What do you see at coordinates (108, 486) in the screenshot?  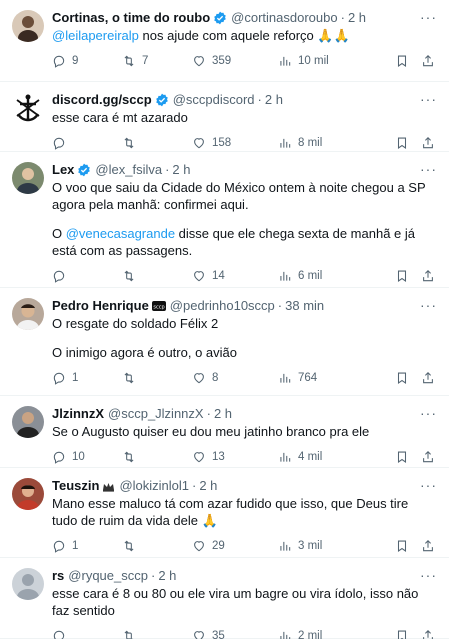 I see `crown-emoji-icon` at bounding box center [108, 486].